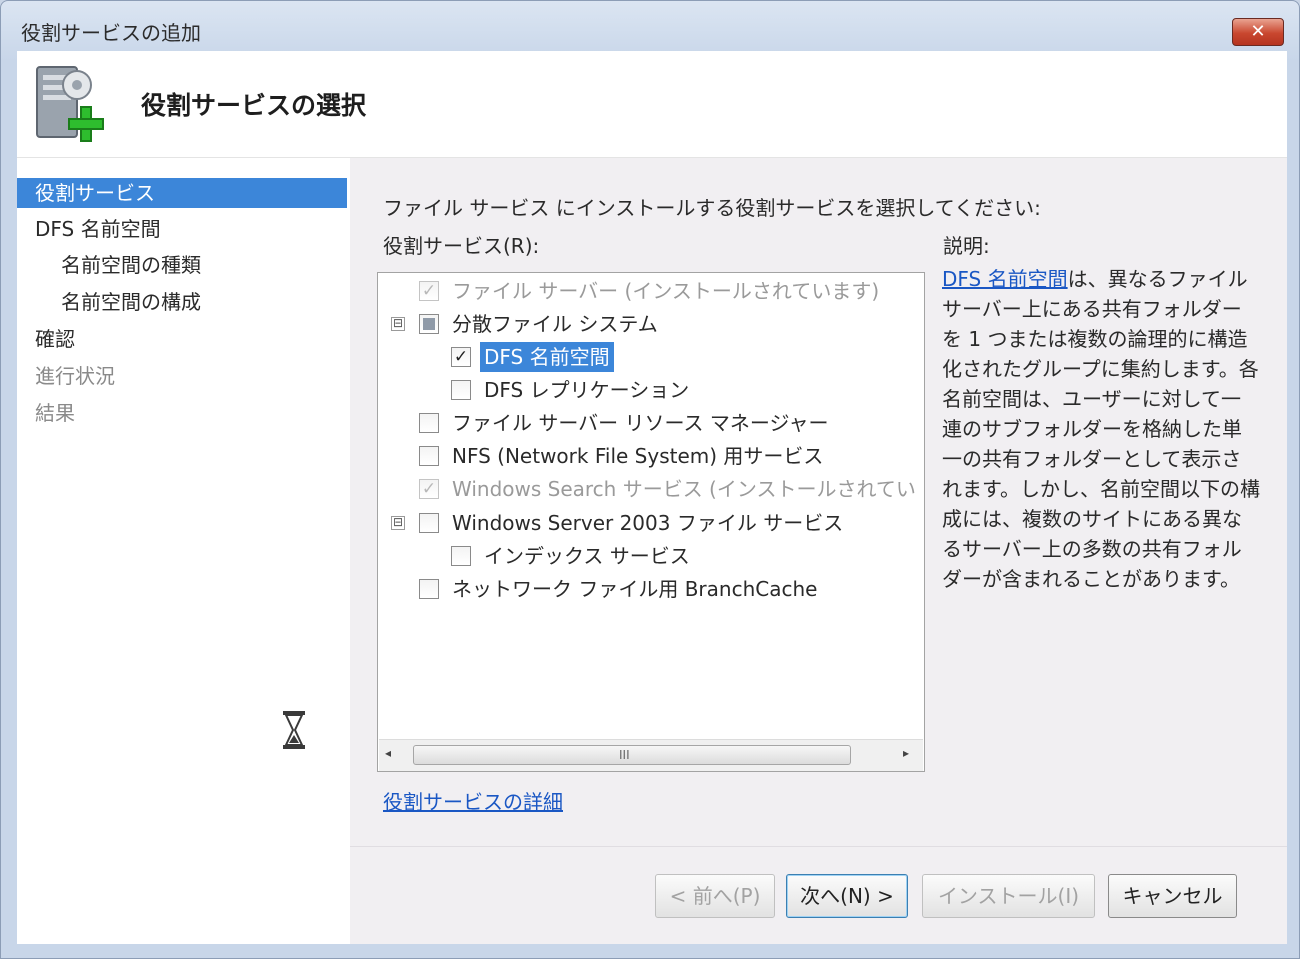 The height and width of the screenshot is (959, 1300). What do you see at coordinates (818, 846) in the screenshot?
I see `footer-separator` at bounding box center [818, 846].